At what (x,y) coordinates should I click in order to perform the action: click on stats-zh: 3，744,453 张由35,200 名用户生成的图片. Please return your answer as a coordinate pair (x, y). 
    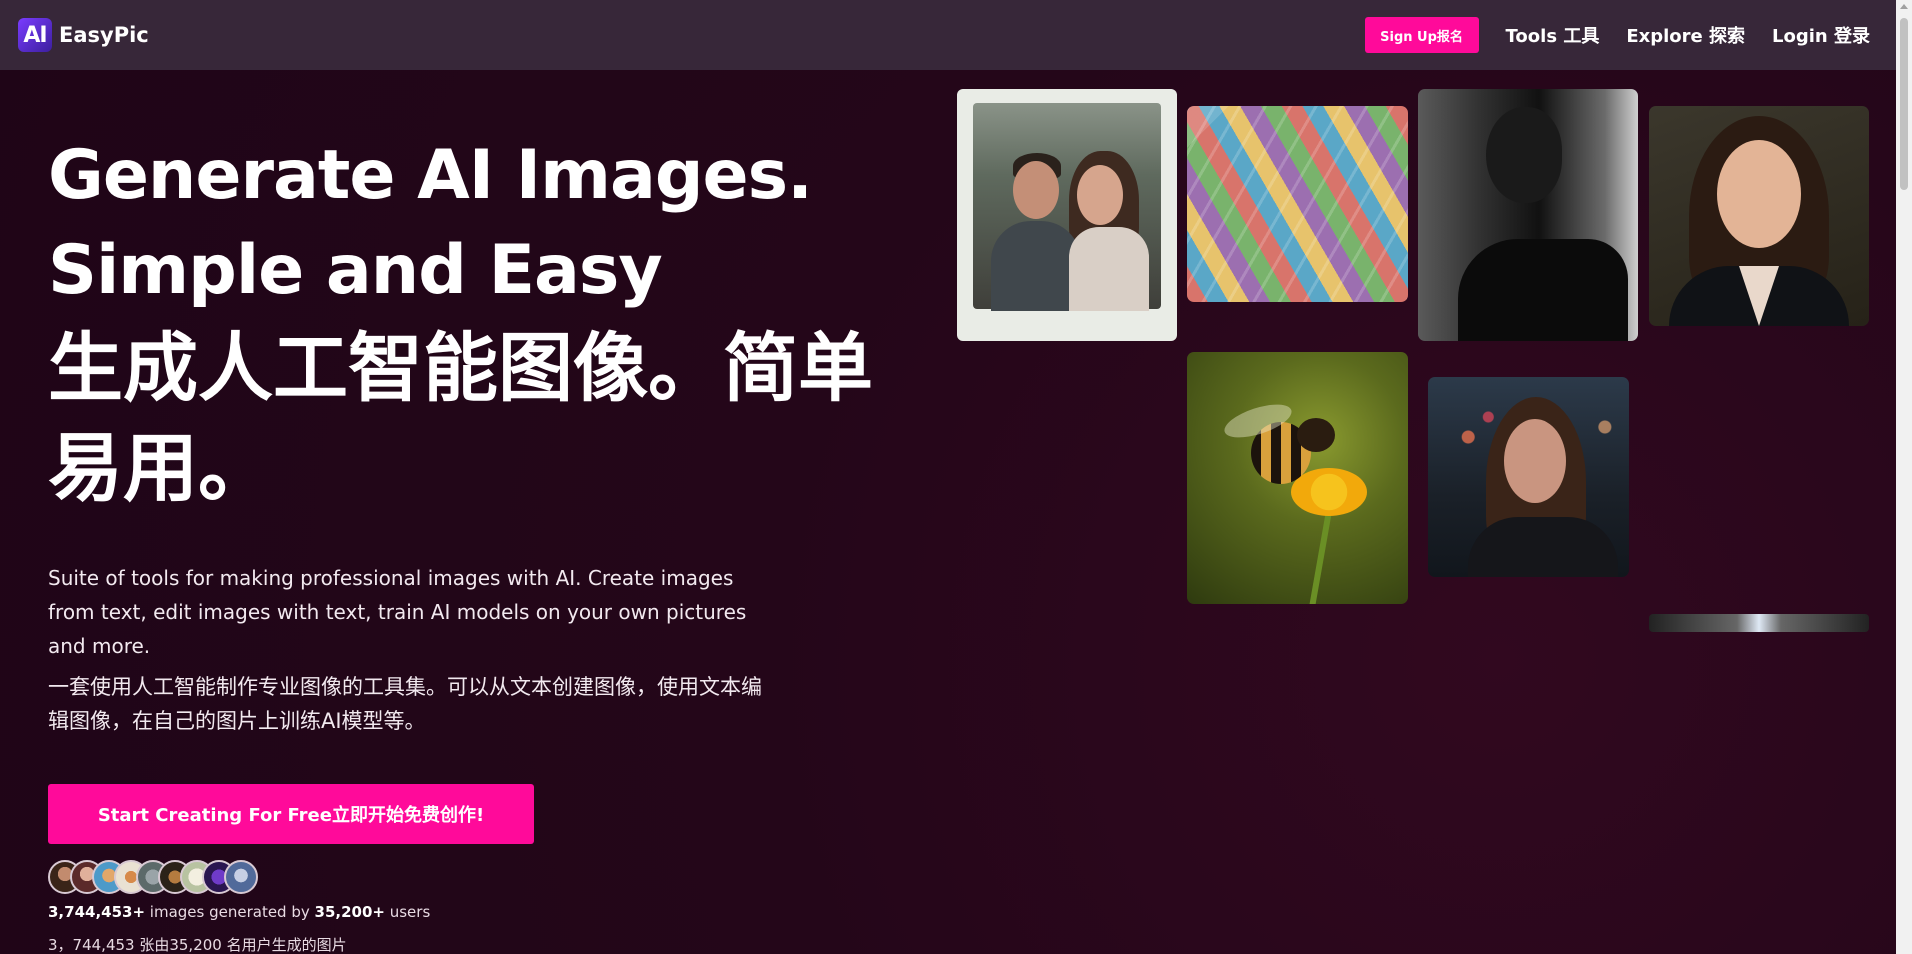
    Looking at the image, I should click on (197, 945).